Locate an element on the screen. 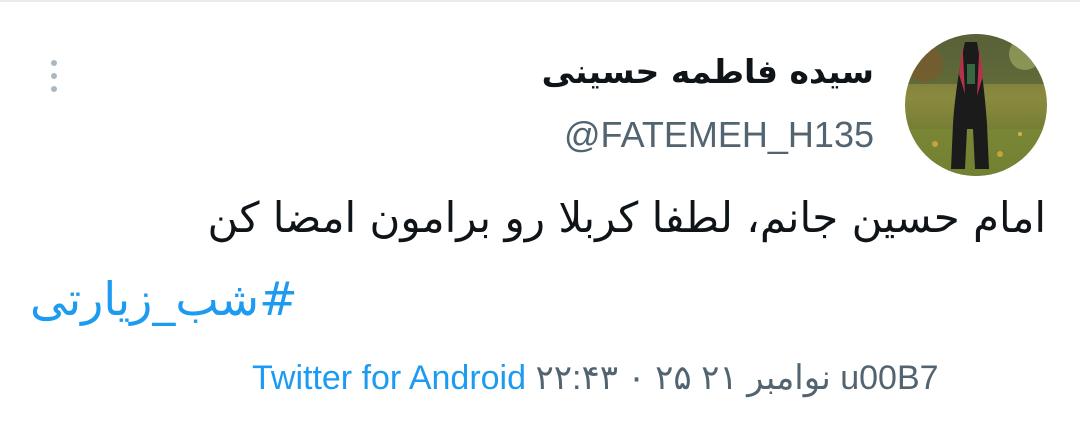  source-link: Twitter for Android is located at coordinates (389, 378).